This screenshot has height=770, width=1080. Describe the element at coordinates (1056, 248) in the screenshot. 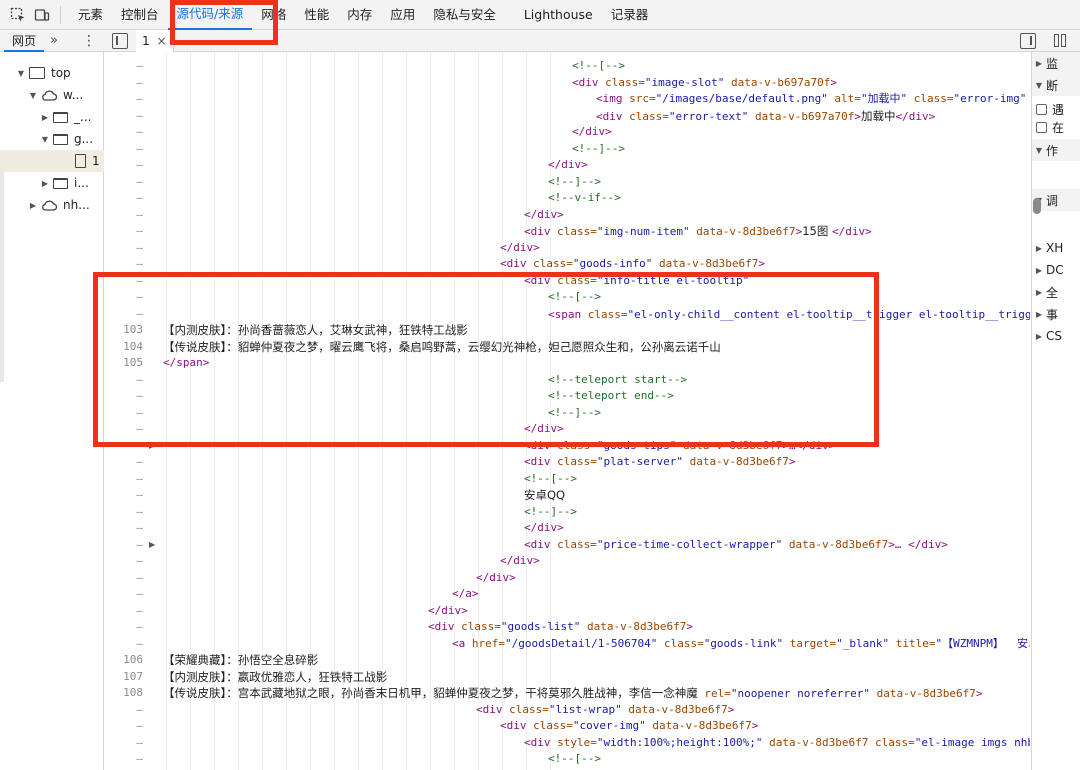

I see `sidebar-row: ▶ XH` at that location.